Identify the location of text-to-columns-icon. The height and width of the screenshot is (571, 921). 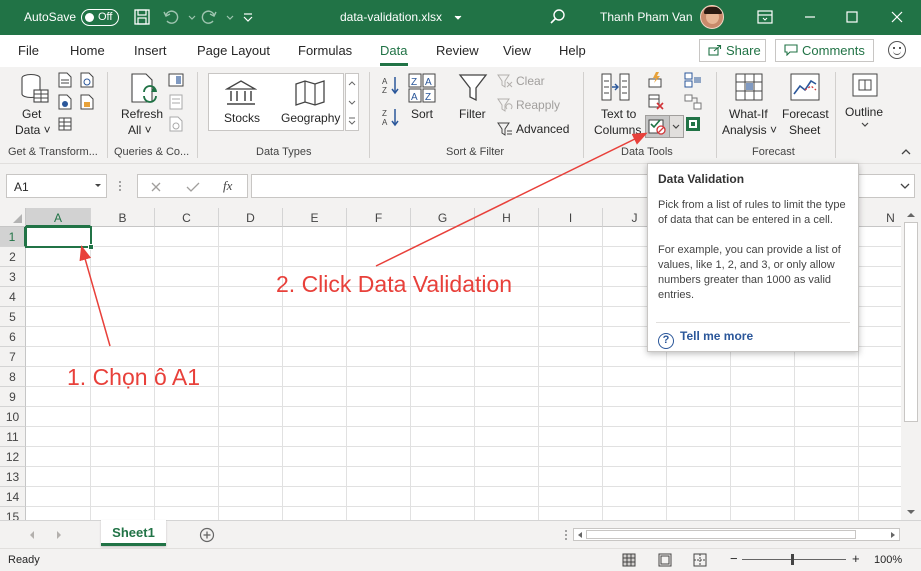
(617, 88).